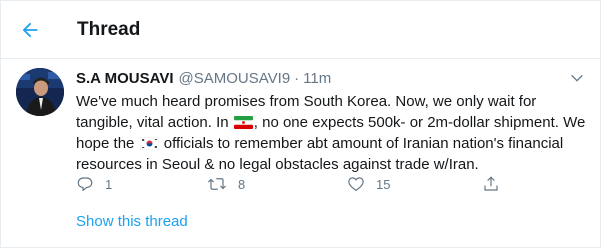  What do you see at coordinates (85, 184) in the screenshot?
I see `reply-icon` at bounding box center [85, 184].